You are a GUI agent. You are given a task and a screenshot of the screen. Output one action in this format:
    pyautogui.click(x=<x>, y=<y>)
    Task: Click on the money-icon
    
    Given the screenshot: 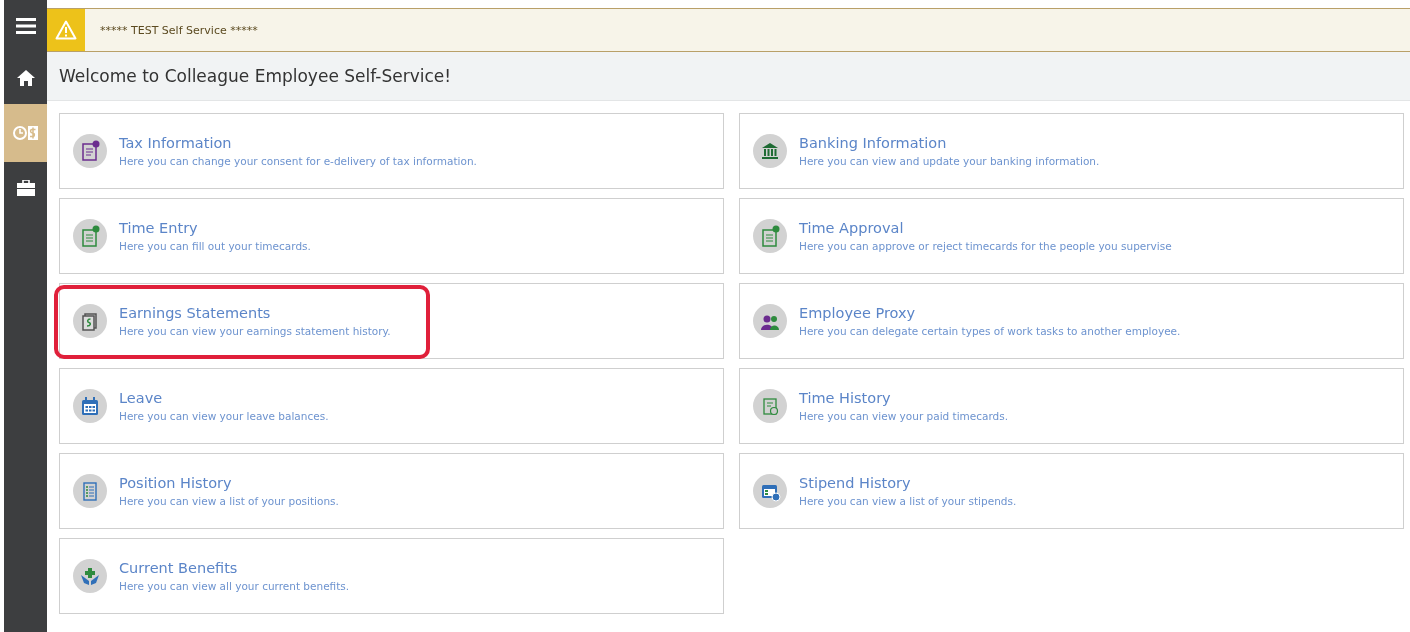 What is the action you would take?
    pyautogui.click(x=90, y=321)
    